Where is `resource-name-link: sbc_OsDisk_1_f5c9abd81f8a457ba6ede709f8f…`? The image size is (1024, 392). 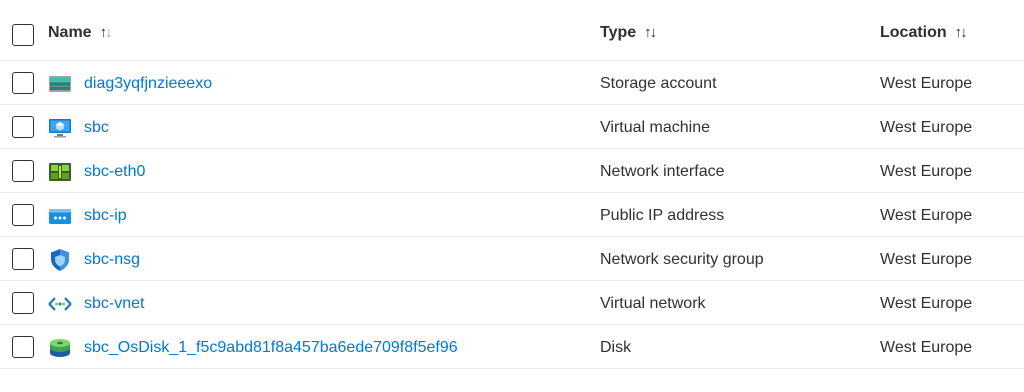
resource-name-link: sbc_OsDisk_1_f5c9abd81f8a457ba6ede709f8f… is located at coordinates (271, 348).